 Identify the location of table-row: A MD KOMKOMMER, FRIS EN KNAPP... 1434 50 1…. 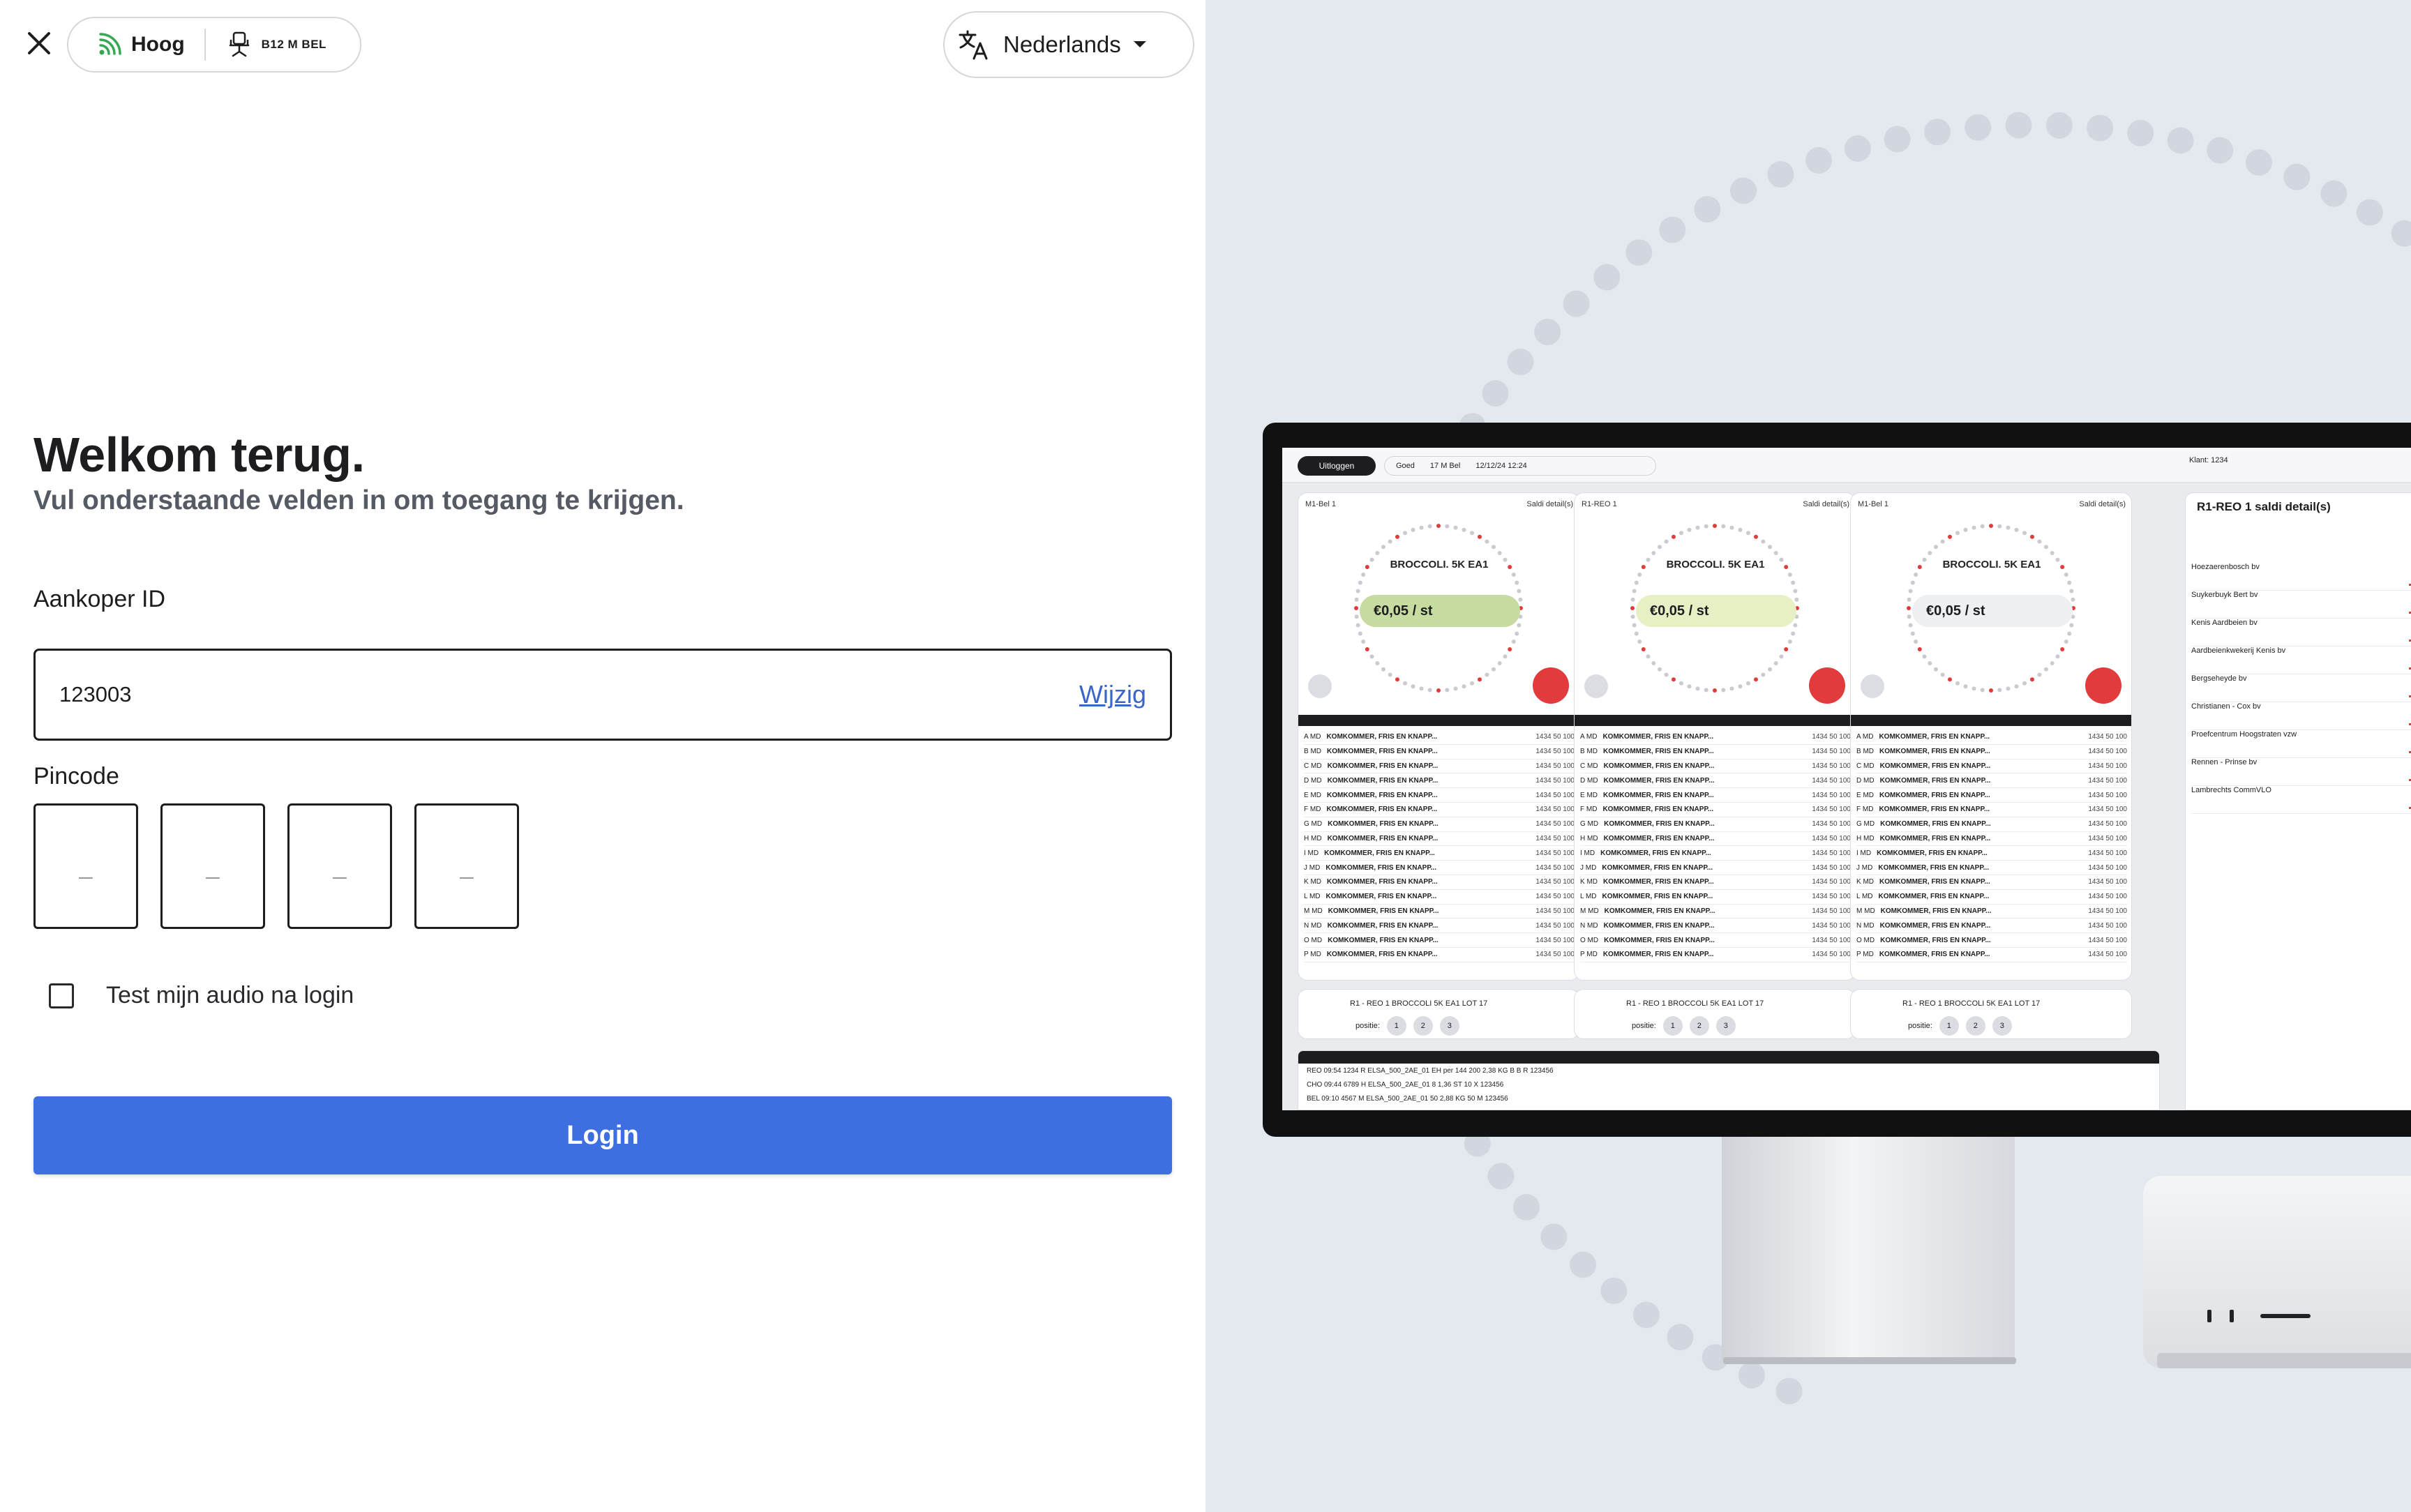
(1439, 738).